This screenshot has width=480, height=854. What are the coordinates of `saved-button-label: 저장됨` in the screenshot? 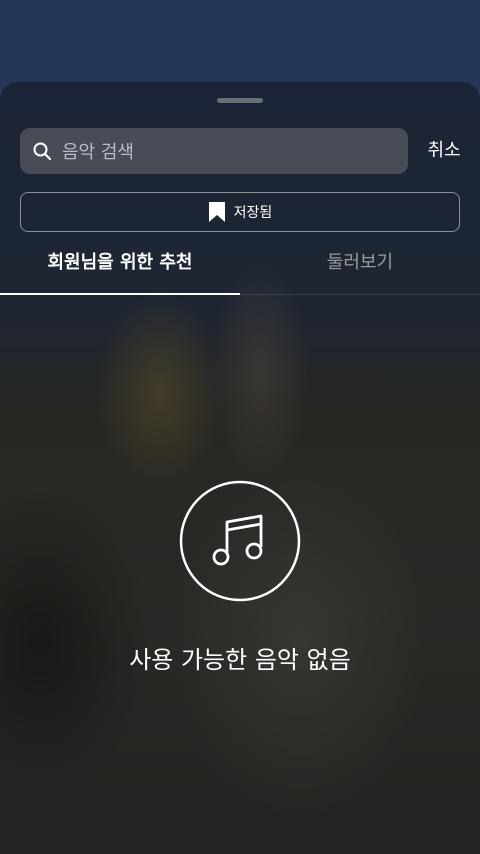 It's located at (253, 213).